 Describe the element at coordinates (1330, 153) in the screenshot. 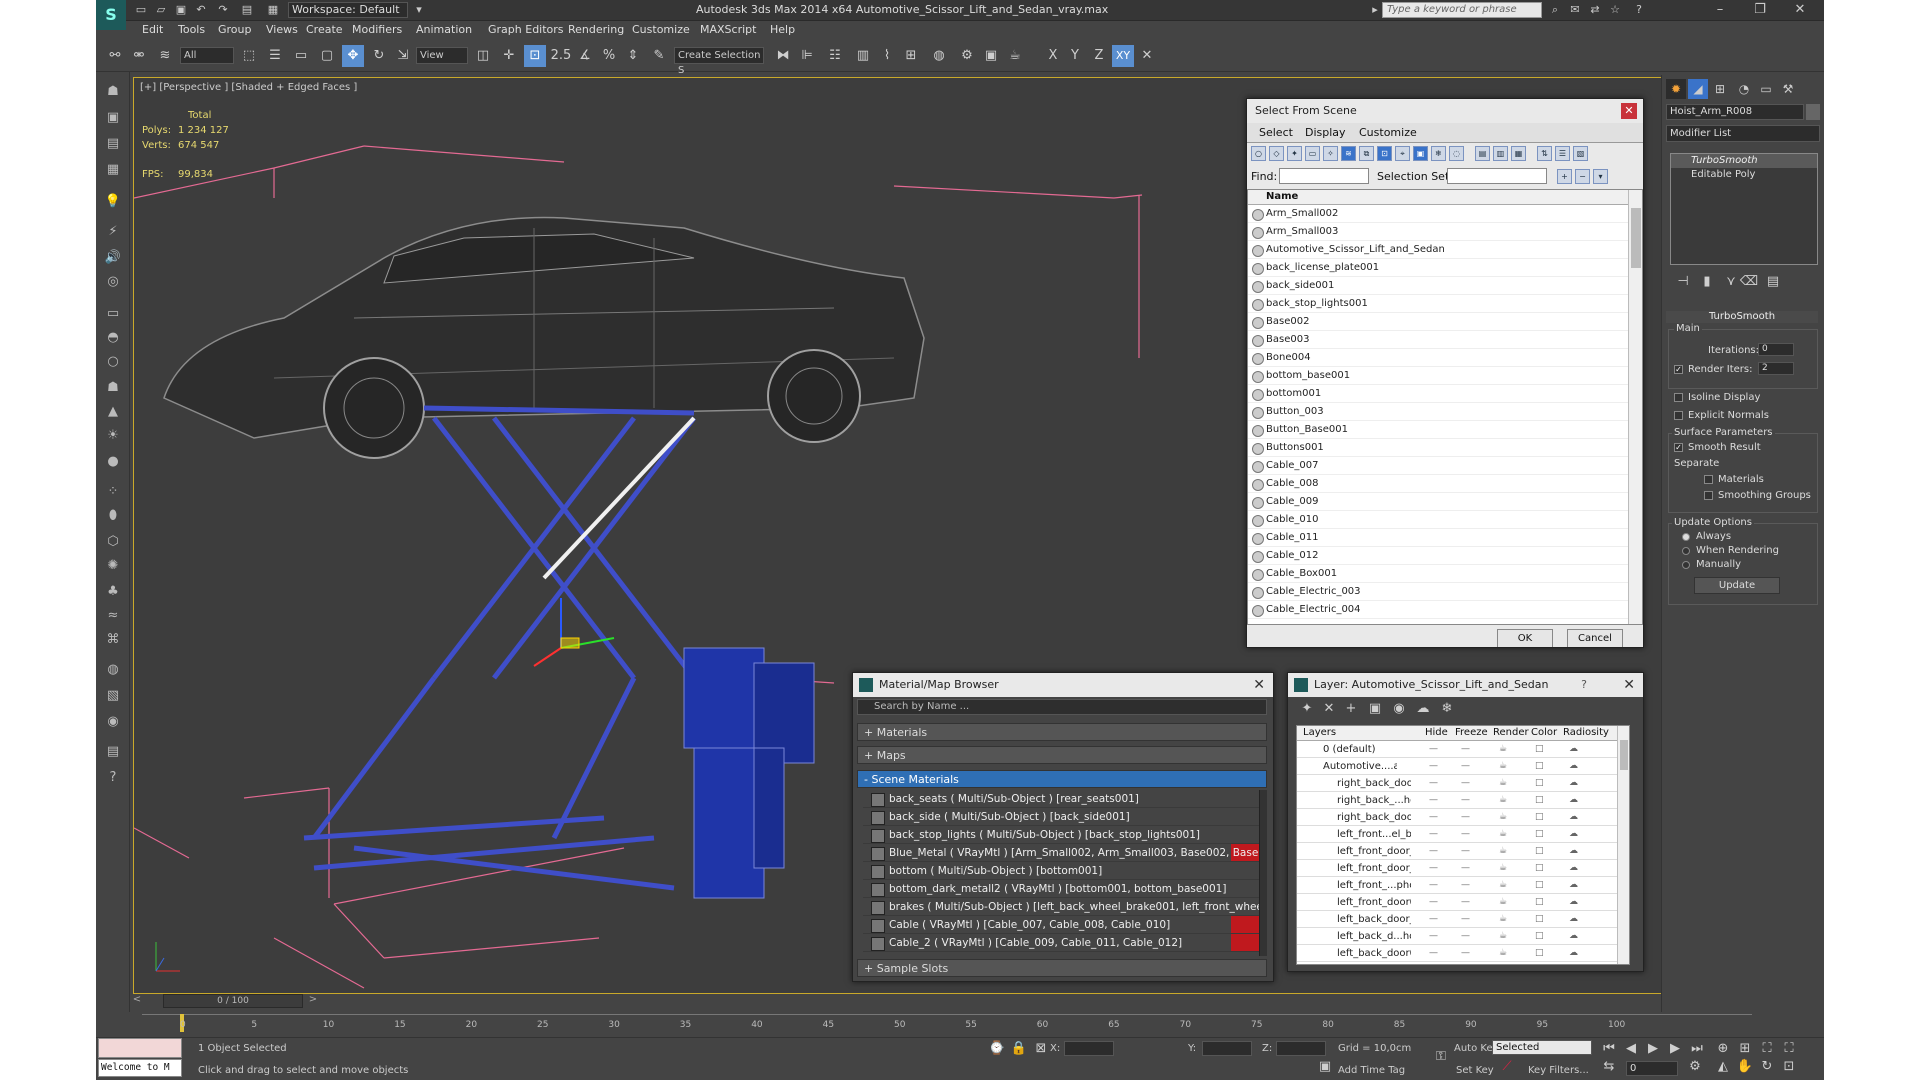

I see `helpers-filter-icon: ✧` at that location.